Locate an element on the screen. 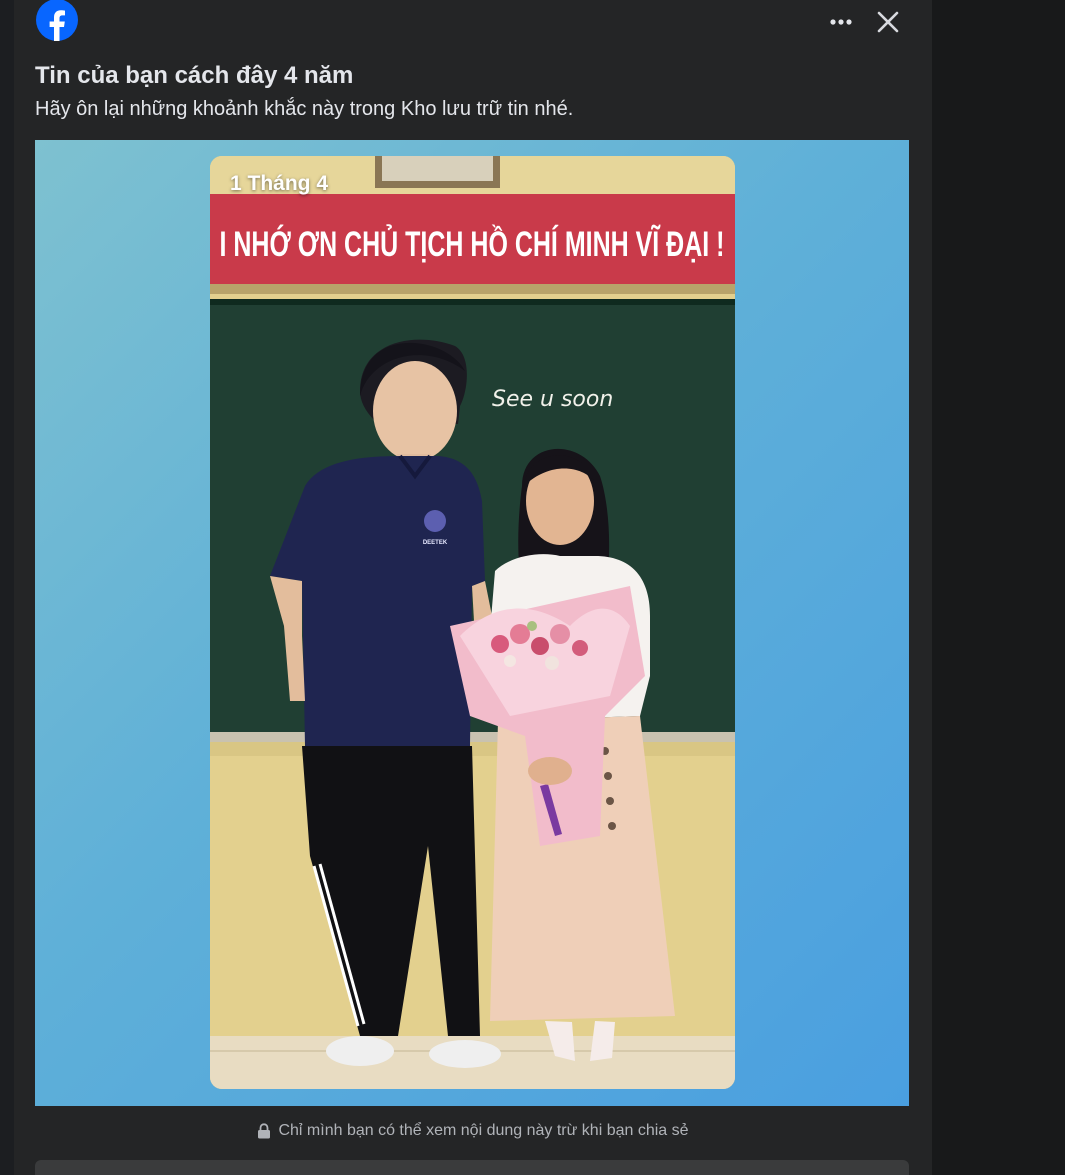  dialog-title: Tin của bạn cách đây 4 năm is located at coordinates (194, 75).